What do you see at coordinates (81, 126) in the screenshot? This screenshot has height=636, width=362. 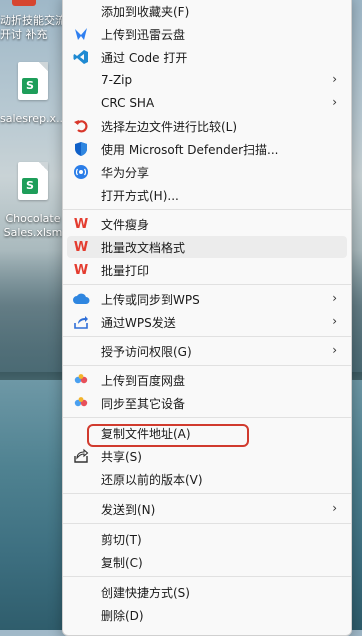 I see `compare-arrow-icon` at bounding box center [81, 126].